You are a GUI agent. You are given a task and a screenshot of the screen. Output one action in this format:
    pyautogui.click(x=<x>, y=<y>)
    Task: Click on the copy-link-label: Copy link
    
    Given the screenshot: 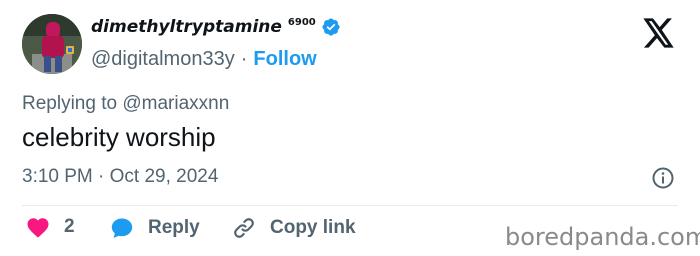 What is the action you would take?
    pyautogui.click(x=313, y=227)
    